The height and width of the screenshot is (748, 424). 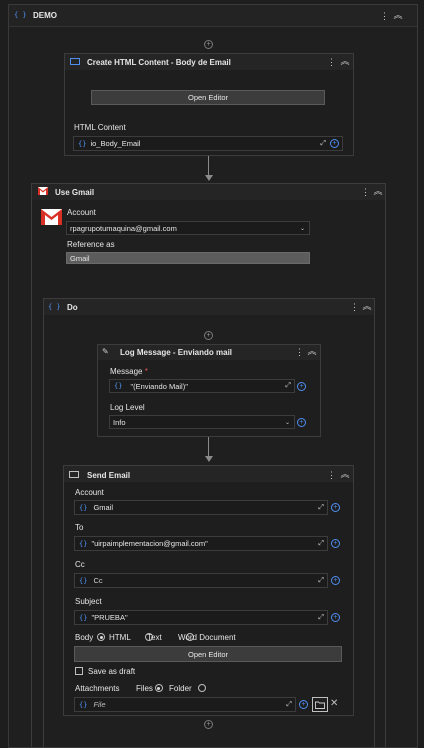 I want to click on send-account-label: Account, so click(x=89, y=492).